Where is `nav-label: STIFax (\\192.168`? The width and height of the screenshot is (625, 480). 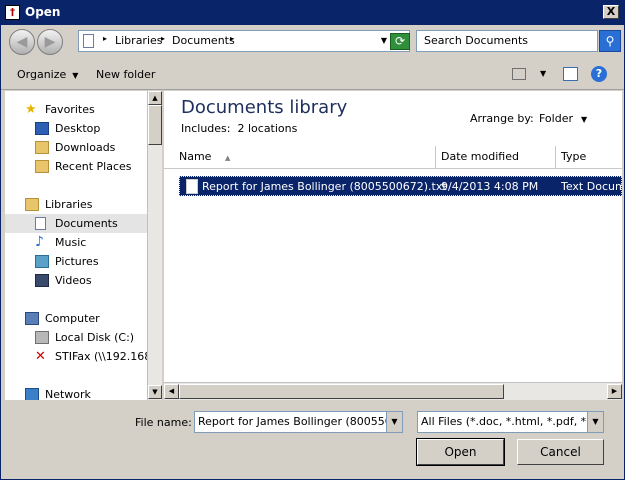 nav-label: STIFax (\\192.168 is located at coordinates (101, 356).